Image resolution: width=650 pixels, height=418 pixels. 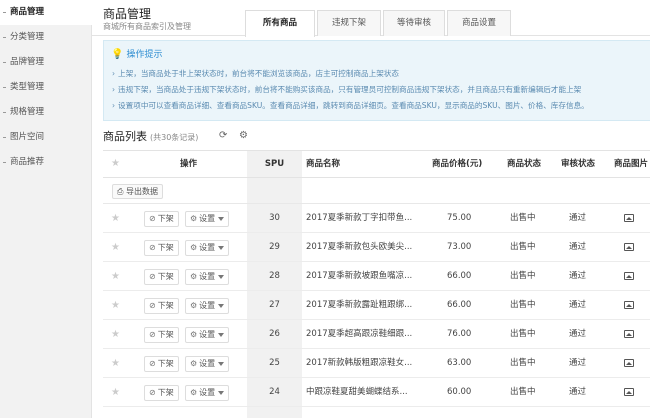 I want to click on tab-violation: 违规下架, so click(x=349, y=23).